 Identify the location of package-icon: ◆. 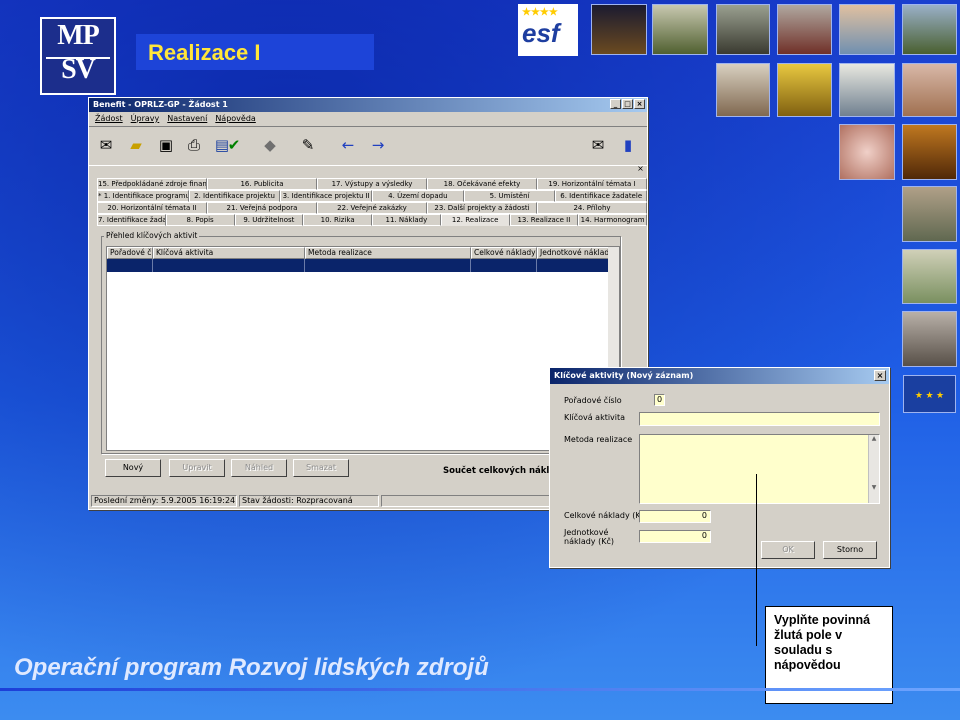
(270, 145).